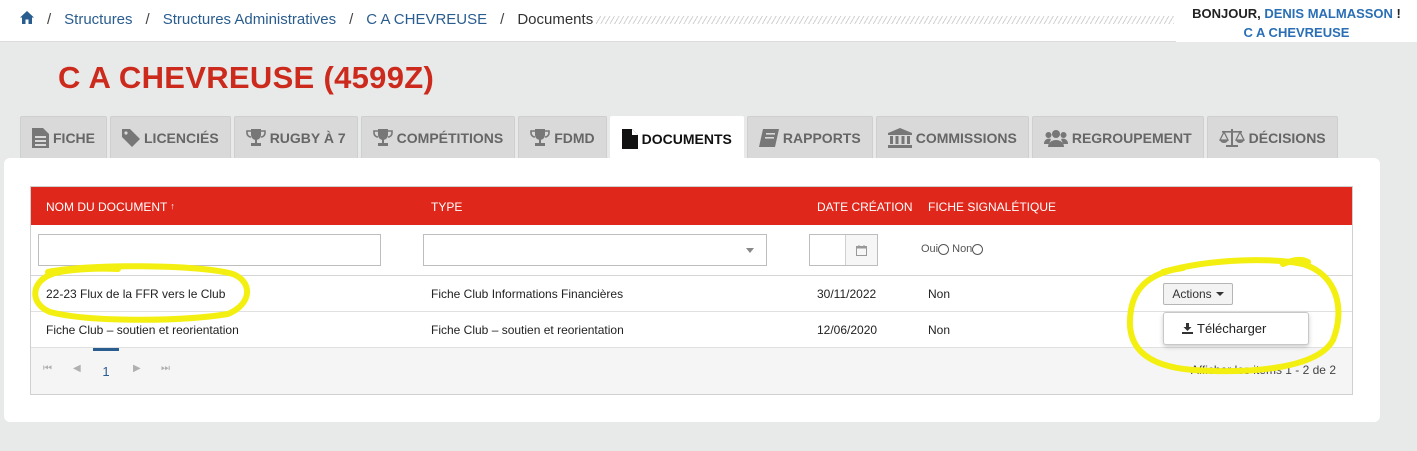 The image size is (1417, 451). What do you see at coordinates (899, 137) in the screenshot?
I see `institution-icon` at bounding box center [899, 137].